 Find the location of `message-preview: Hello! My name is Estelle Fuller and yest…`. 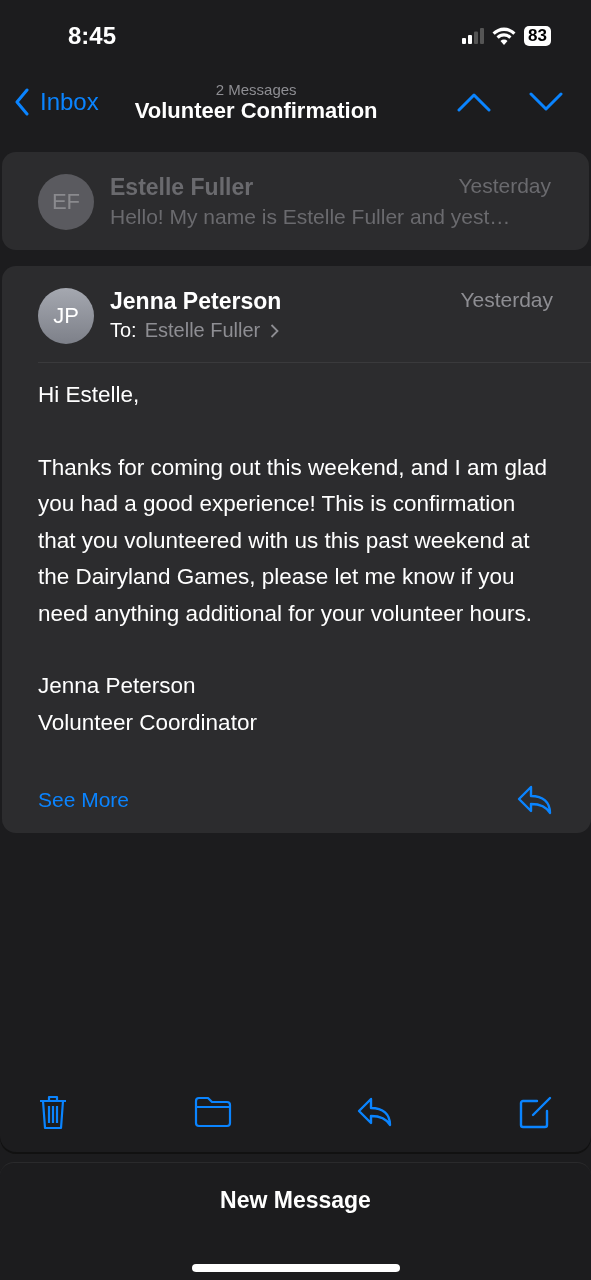

message-preview: Hello! My name is Estelle Fuller and yest… is located at coordinates (311, 217).